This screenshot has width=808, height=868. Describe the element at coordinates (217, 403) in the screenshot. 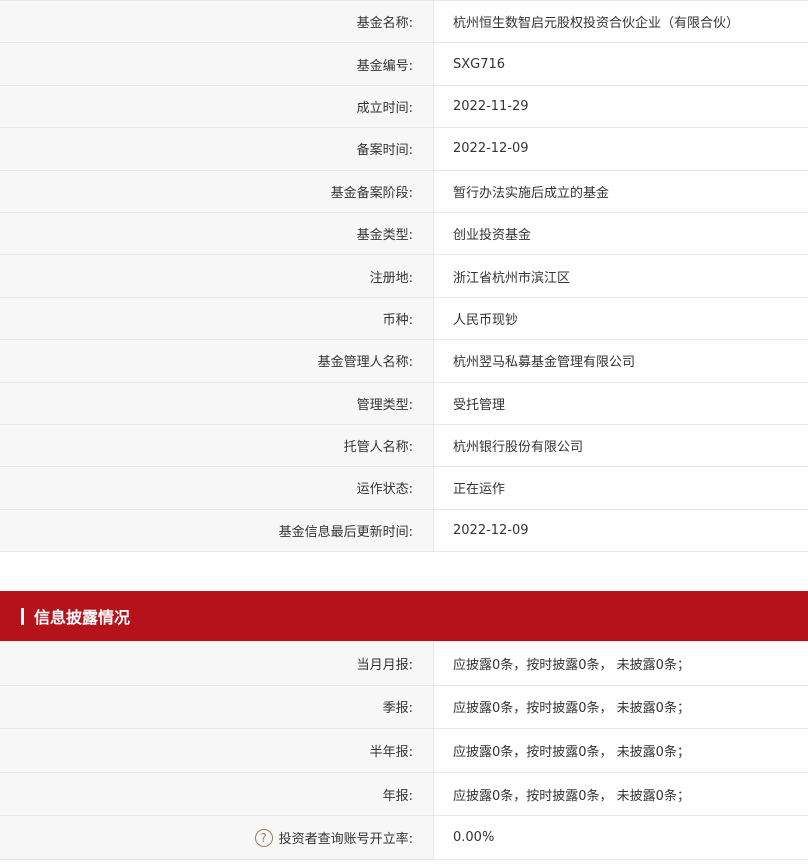

I see `row-label: 管理类型:` at that location.